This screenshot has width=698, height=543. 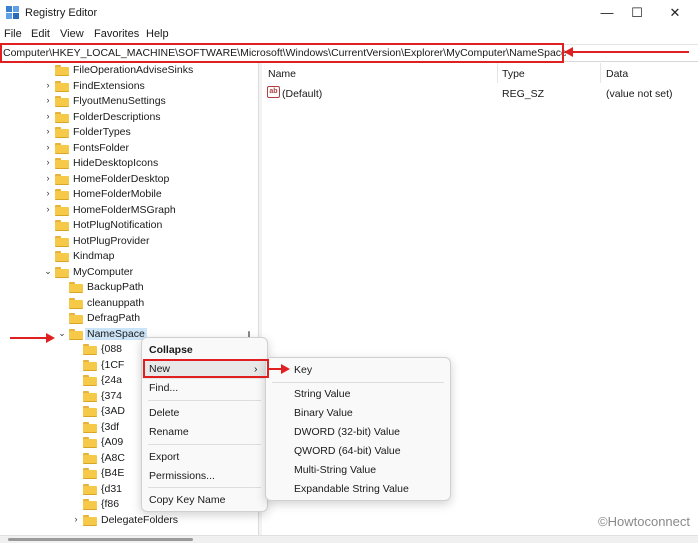 What do you see at coordinates (12, 12) in the screenshot?
I see `registry-editor-icon` at bounding box center [12, 12].